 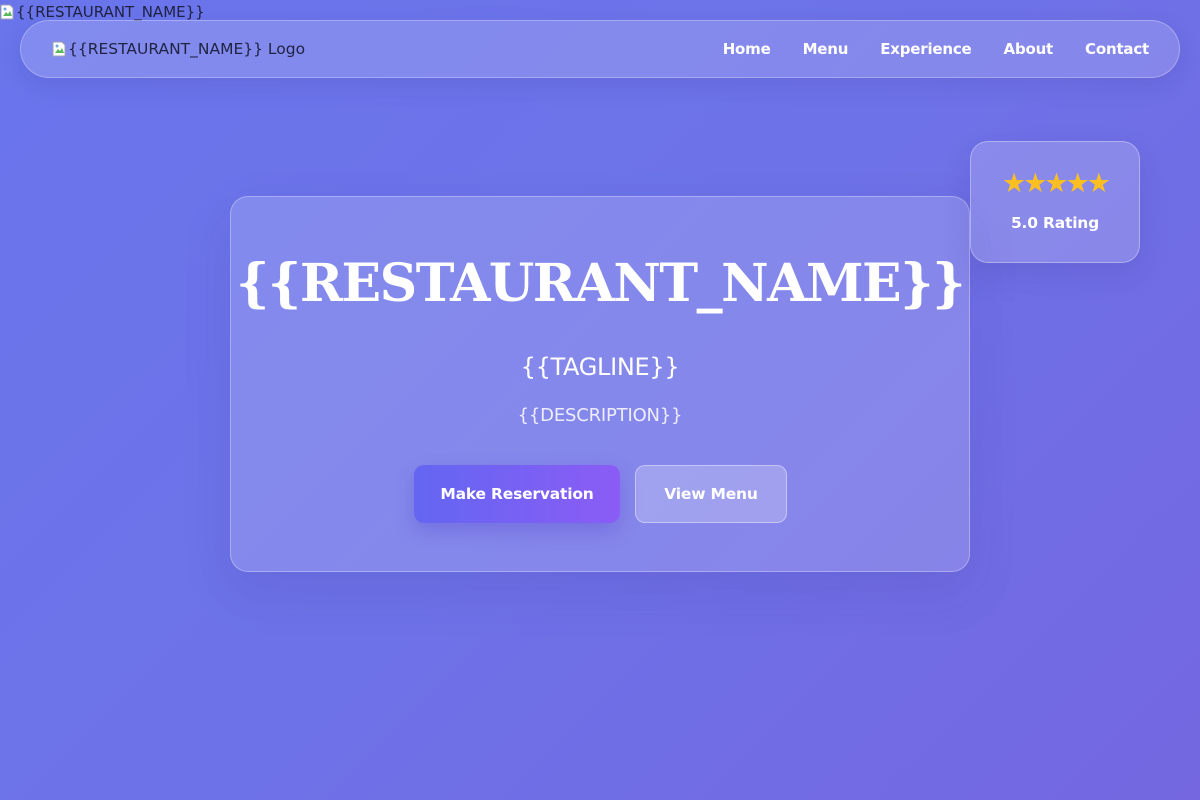 I want to click on restaurant-hero-image: {{RESTAURANT_NAME}}, so click(x=102, y=12).